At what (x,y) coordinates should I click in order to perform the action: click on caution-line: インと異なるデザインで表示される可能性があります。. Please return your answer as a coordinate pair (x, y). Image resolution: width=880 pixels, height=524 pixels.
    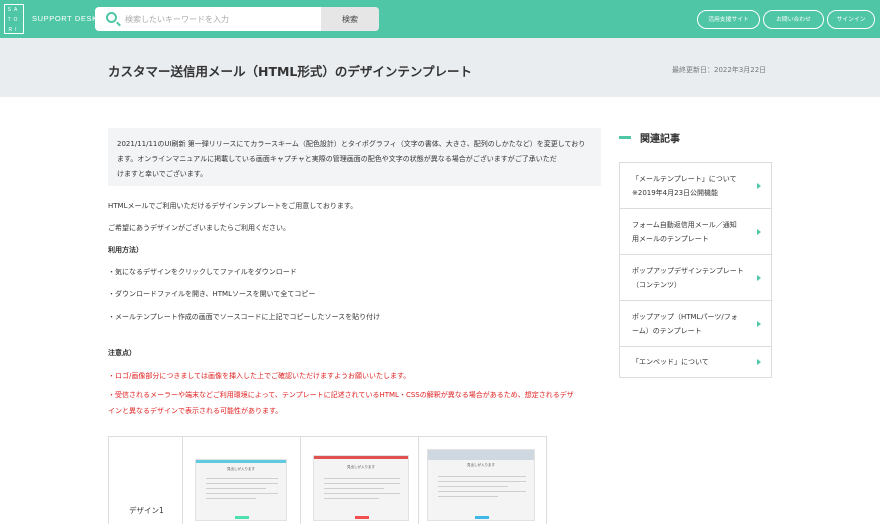
    Looking at the image, I should click on (195, 411).